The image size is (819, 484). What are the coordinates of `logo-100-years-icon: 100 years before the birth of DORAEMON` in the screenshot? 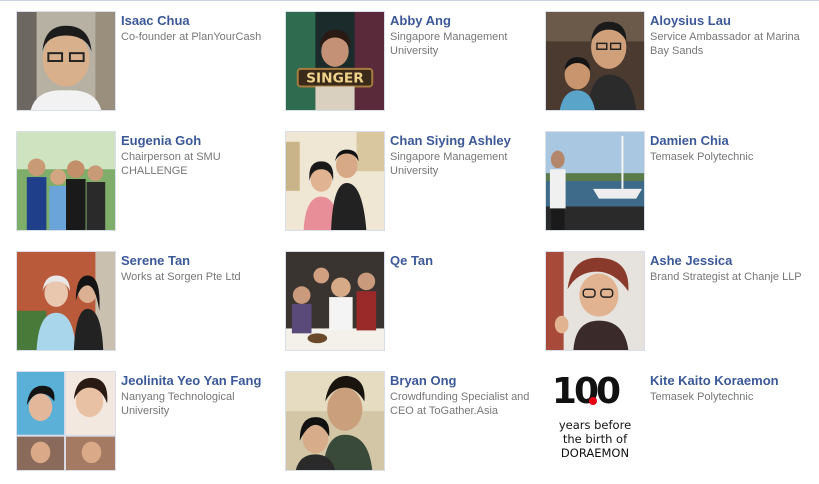 It's located at (595, 421).